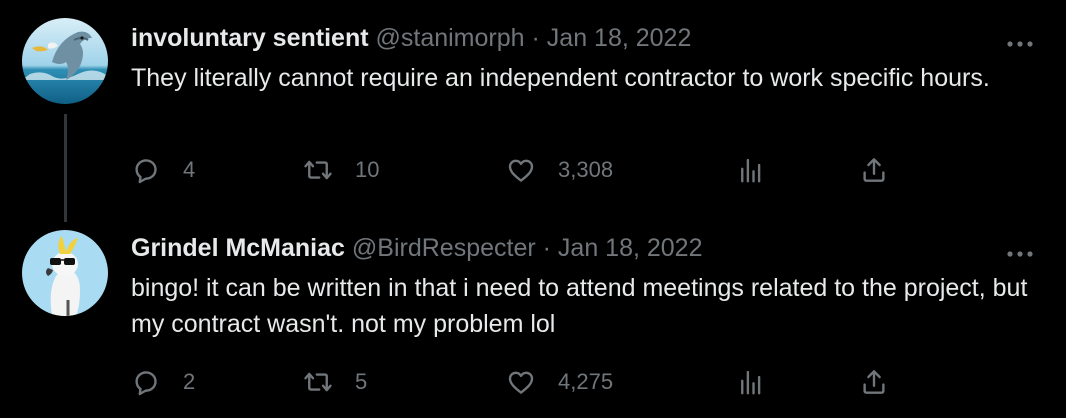 Image resolution: width=1066 pixels, height=418 pixels. I want to click on reply-count: 4, so click(189, 169).